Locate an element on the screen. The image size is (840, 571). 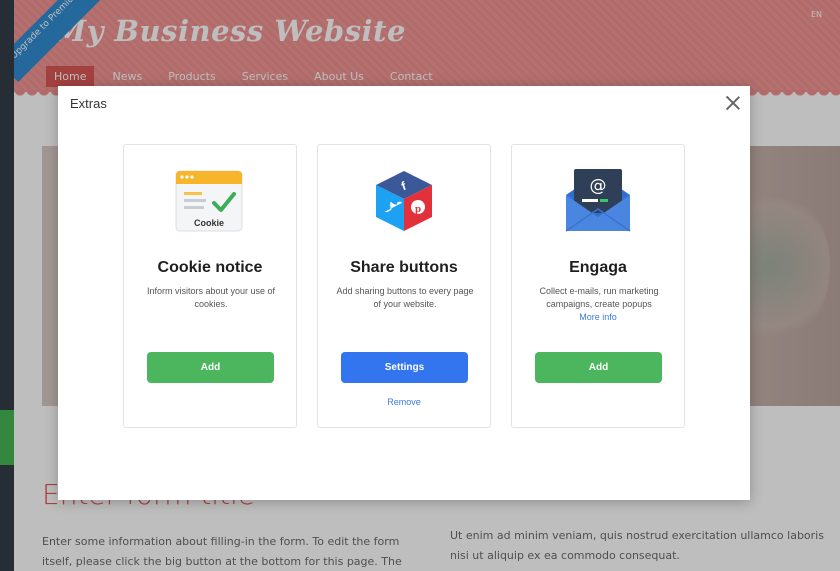
svg-text: p is located at coordinates (418, 209).